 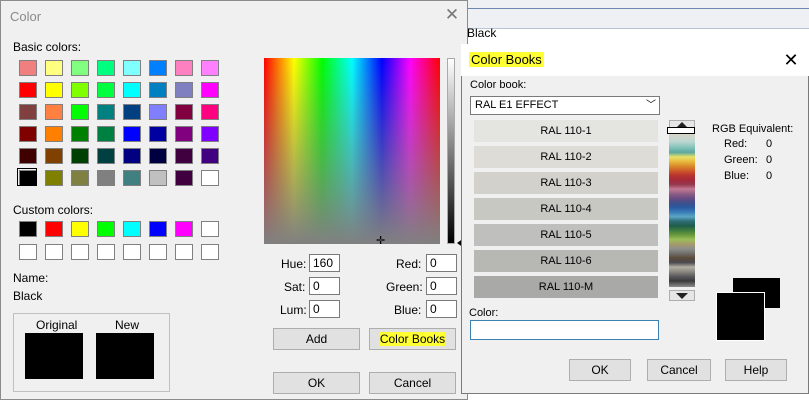 I want to click on color-book-entry: RAL 110-1, so click(x=566, y=131).